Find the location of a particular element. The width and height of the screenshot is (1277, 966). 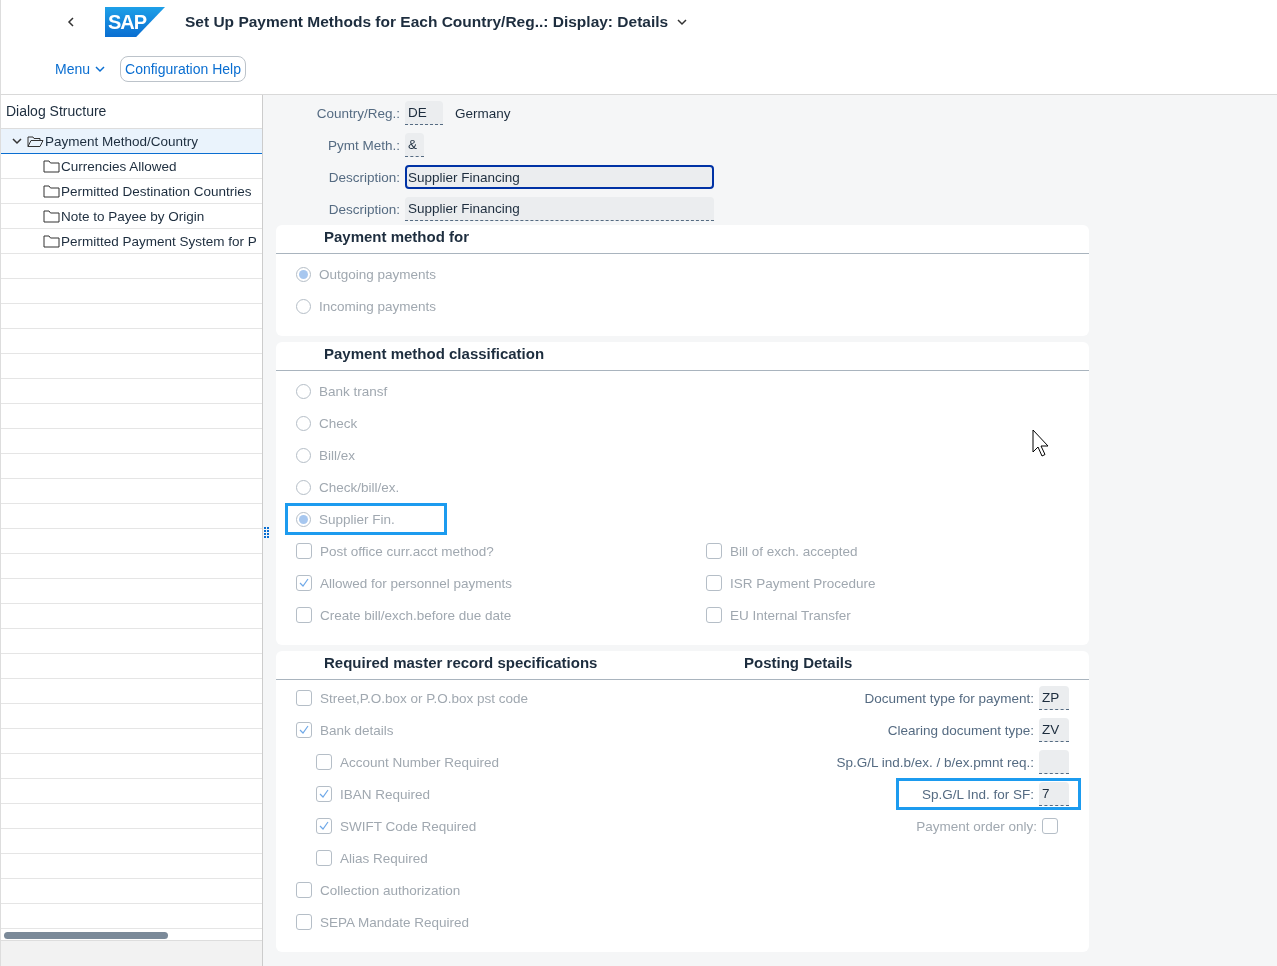

tree-item: Permitted Destination Countries is located at coordinates (131, 191).